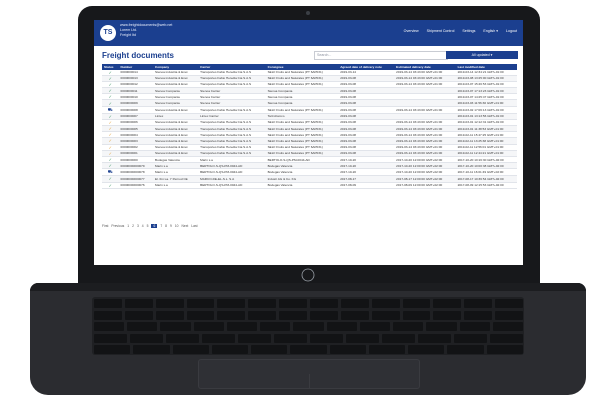  What do you see at coordinates (154, 226) in the screenshot?
I see `pager-current-page: 6` at bounding box center [154, 226].